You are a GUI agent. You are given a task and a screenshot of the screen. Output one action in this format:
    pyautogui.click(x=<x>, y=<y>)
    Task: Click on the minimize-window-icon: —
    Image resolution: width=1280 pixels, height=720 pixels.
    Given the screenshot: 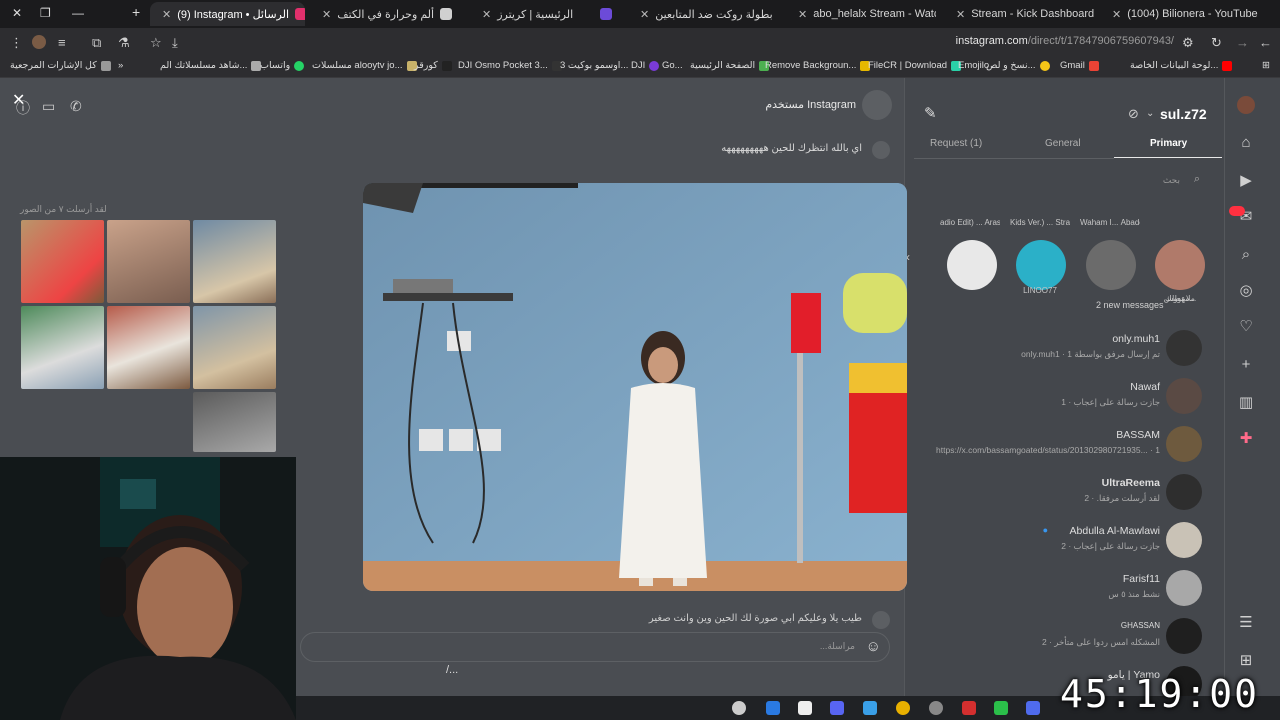 What is the action you would take?
    pyautogui.click(x=78, y=13)
    